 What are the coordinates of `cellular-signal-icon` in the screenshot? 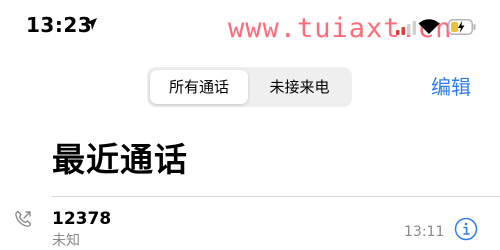 It's located at (406, 28).